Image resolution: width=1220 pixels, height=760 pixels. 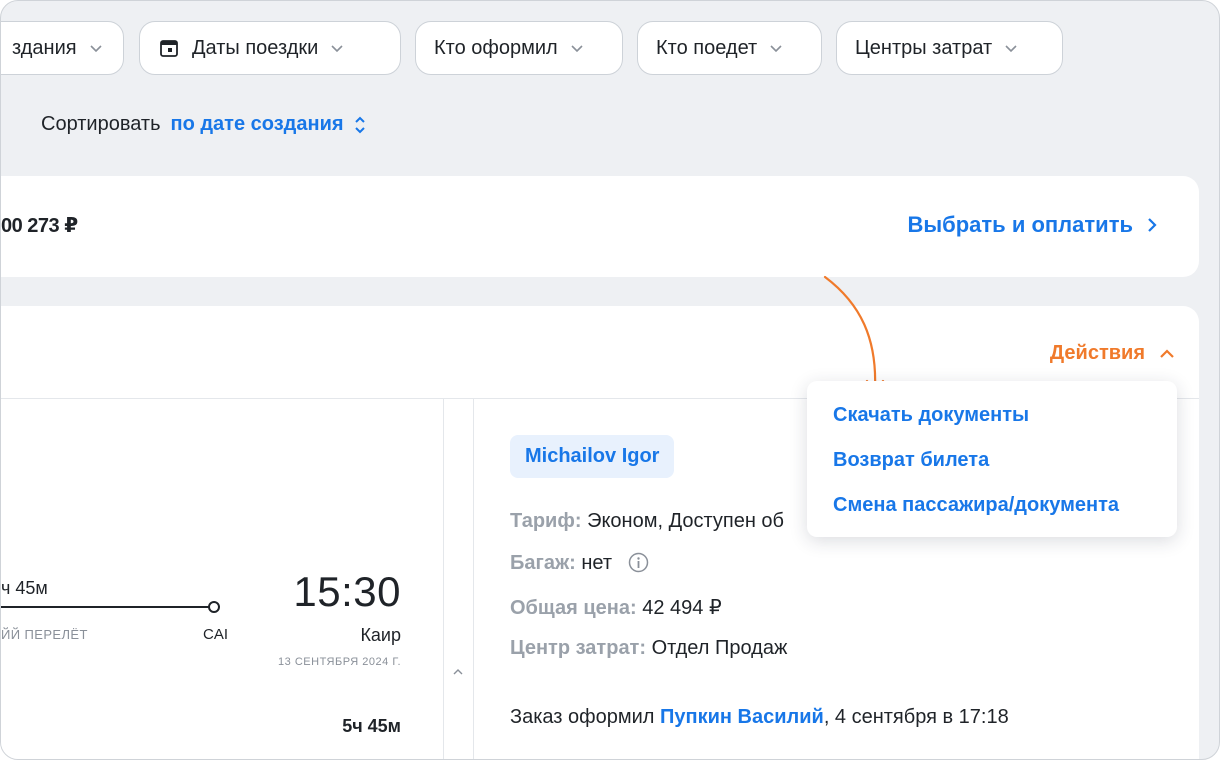 I want to click on sort-control: Сортировать по дате создания, so click(x=203, y=124).